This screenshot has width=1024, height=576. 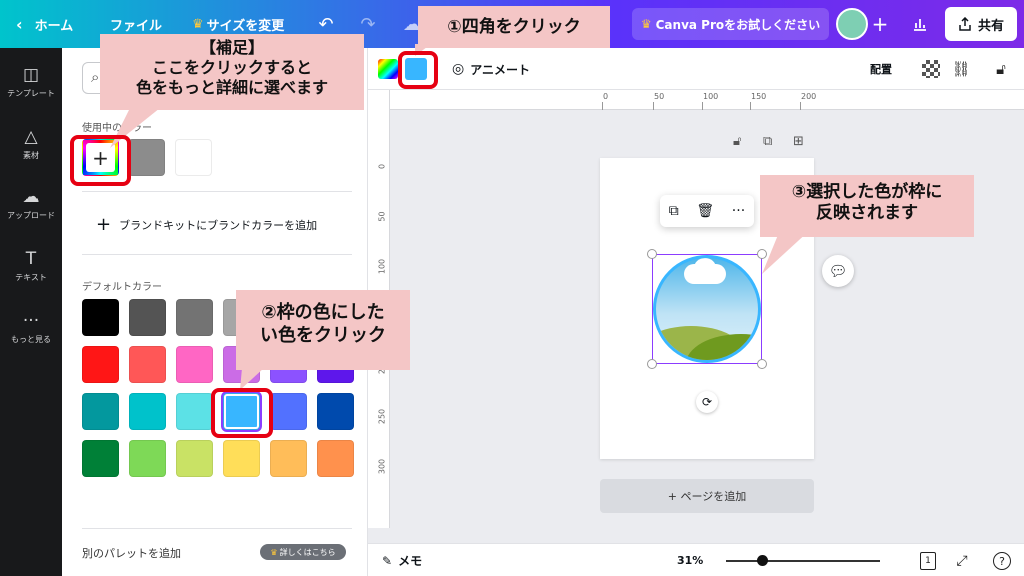 I want to click on element-context-menu: ⧉ 🗑︎ ···, so click(x=707, y=211).